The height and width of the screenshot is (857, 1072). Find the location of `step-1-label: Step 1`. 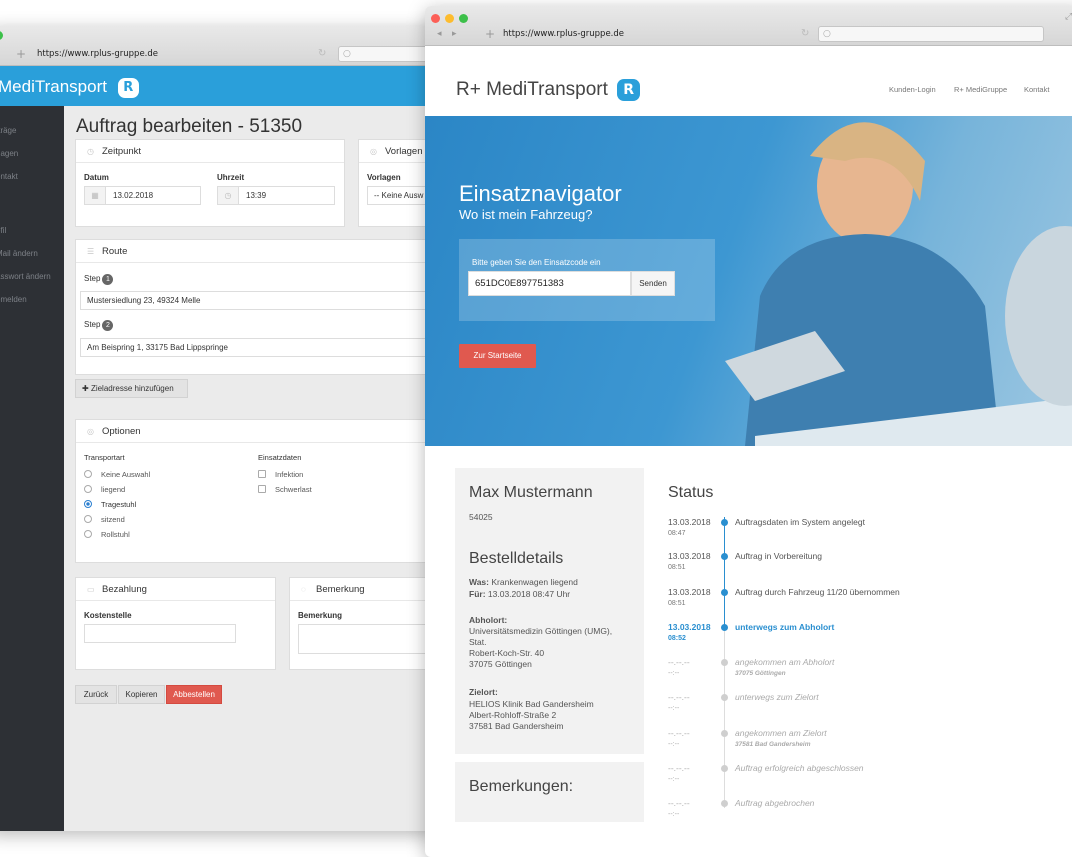

step-1-label: Step 1 is located at coordinates (99, 279).